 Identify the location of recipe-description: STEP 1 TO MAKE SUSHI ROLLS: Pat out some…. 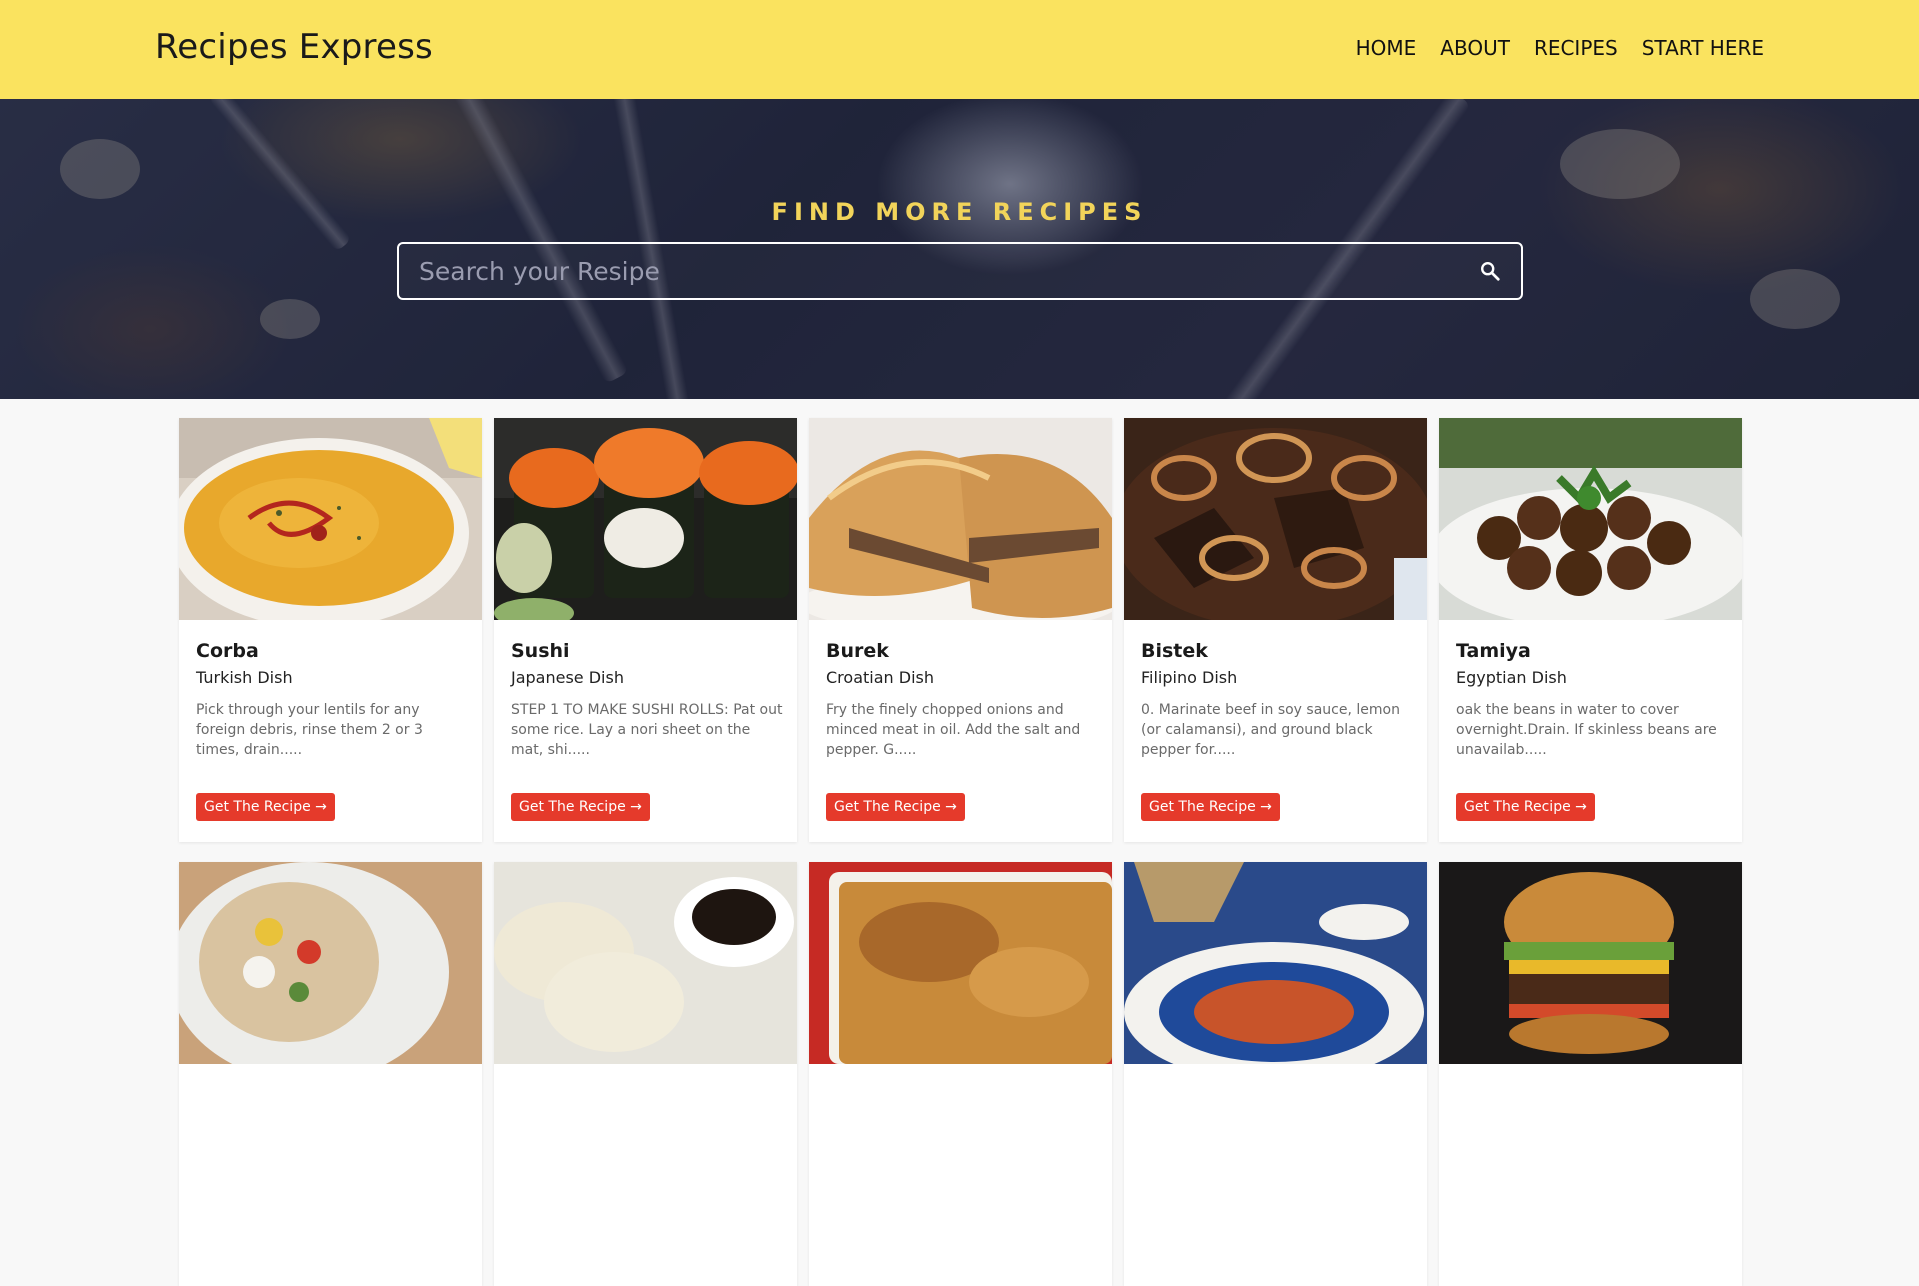
(647, 730).